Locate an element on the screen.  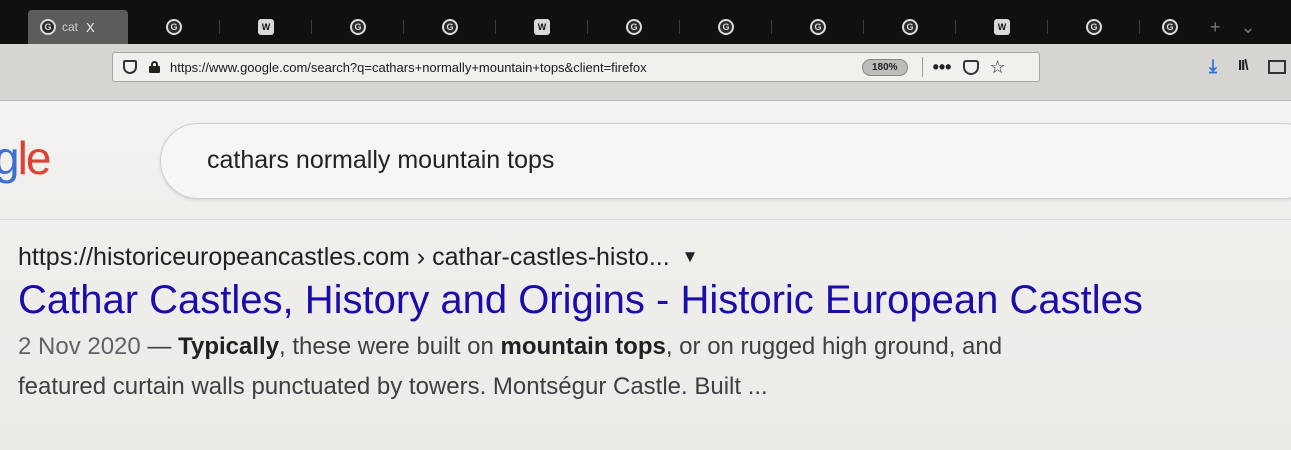
bookmark-star-icon: ☆ is located at coordinates (997, 67).